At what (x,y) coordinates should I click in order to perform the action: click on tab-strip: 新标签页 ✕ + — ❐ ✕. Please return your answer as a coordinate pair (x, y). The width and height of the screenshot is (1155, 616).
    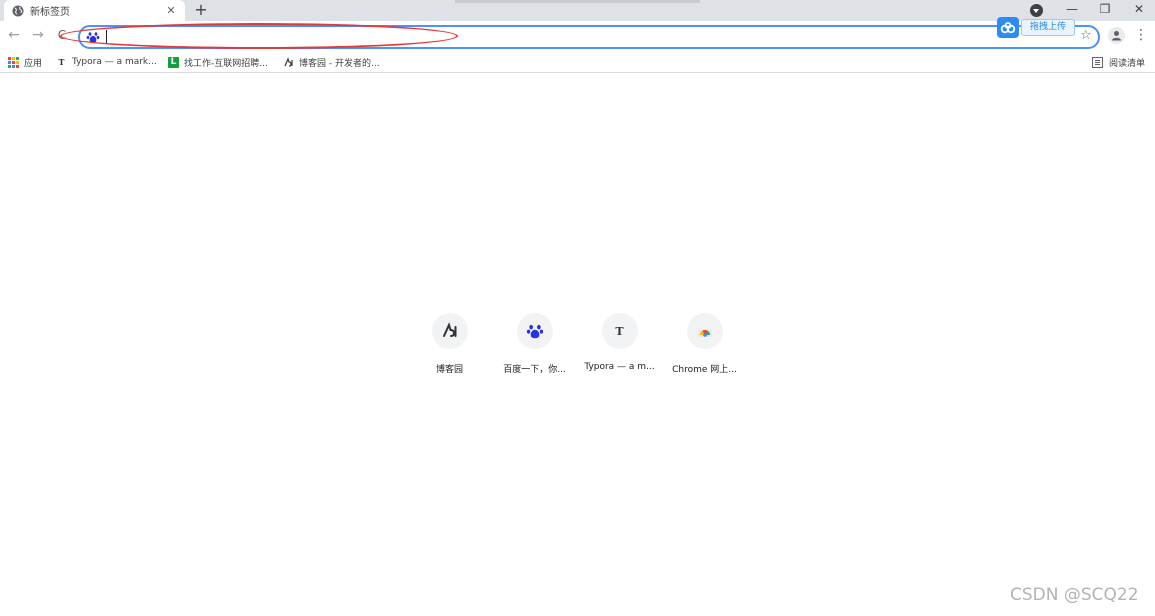
    Looking at the image, I should click on (577, 10).